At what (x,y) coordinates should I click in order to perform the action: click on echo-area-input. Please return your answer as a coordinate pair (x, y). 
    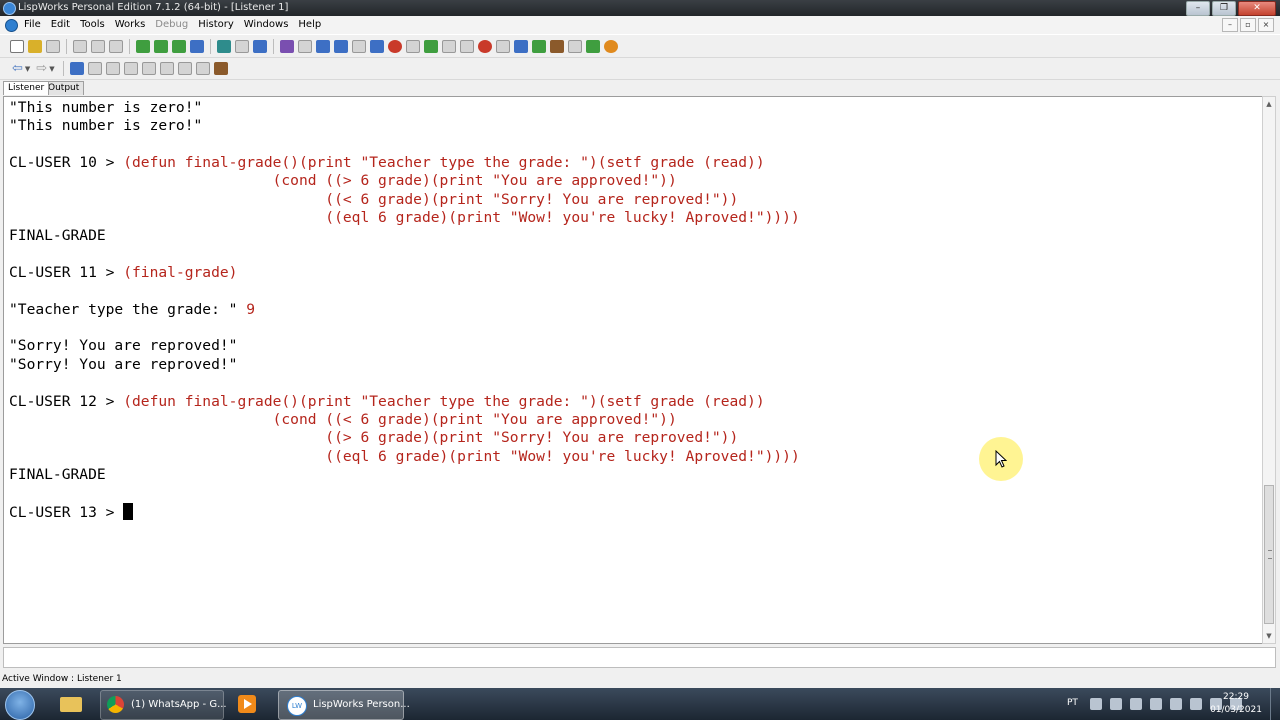
    Looking at the image, I should click on (639, 657).